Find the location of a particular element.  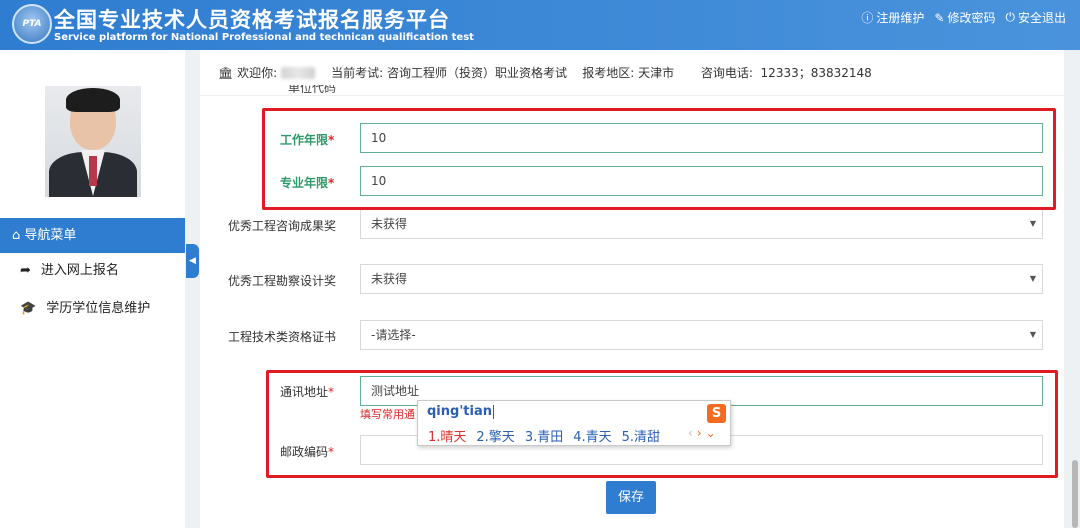

ime-candidate: 1.晴天 is located at coordinates (447, 435).